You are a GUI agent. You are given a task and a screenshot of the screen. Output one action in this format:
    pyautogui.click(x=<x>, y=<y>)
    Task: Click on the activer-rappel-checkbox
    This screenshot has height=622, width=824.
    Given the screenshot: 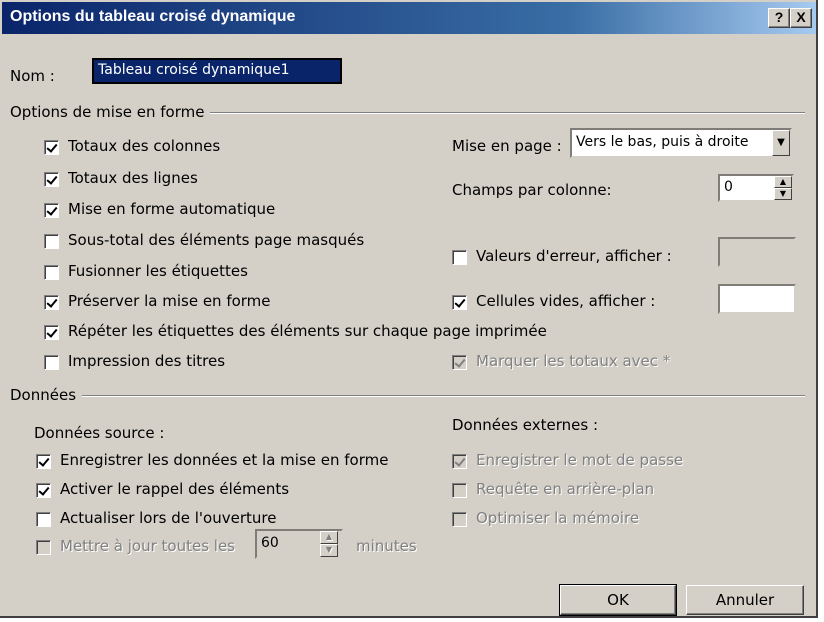 What is the action you would take?
    pyautogui.click(x=43, y=490)
    